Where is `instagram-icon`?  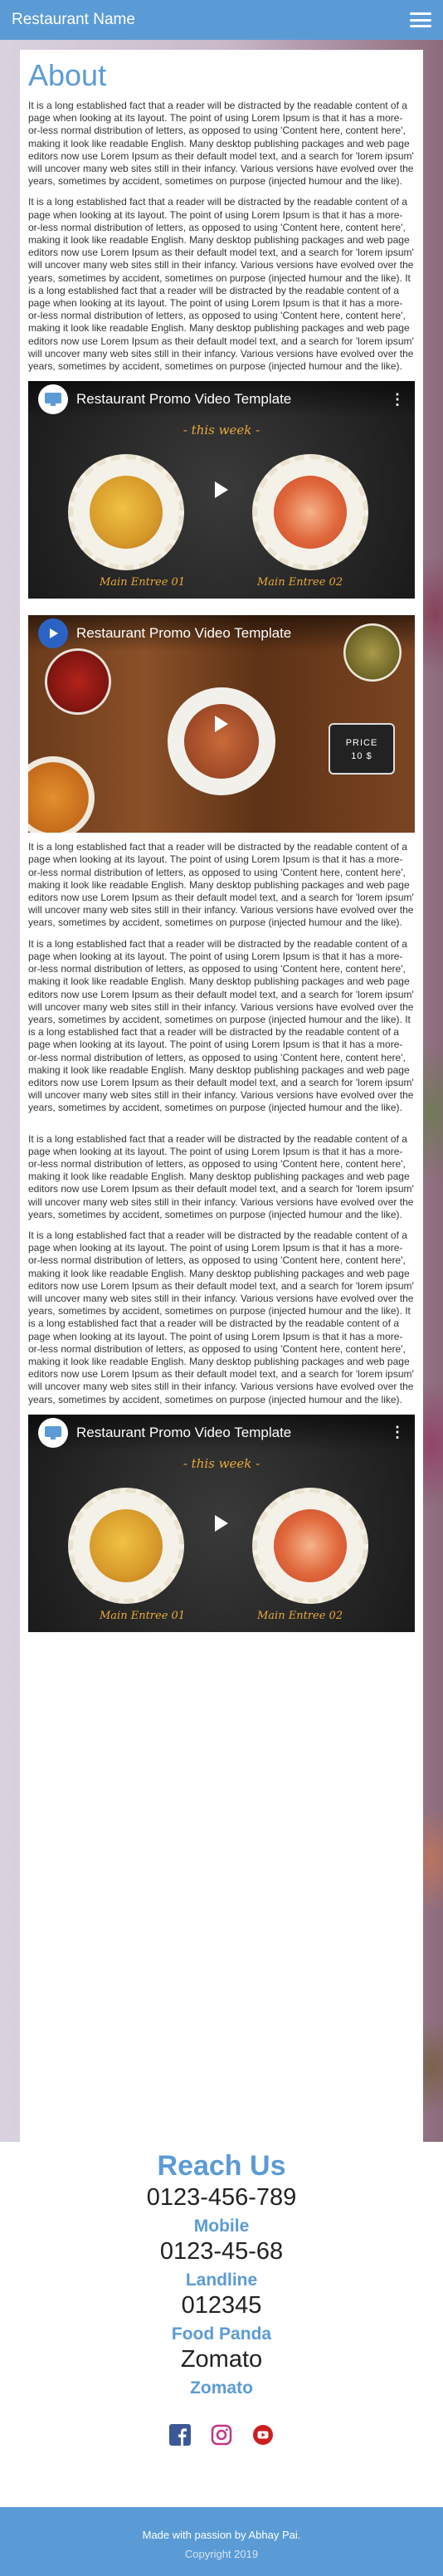
instagram-icon is located at coordinates (221, 2434).